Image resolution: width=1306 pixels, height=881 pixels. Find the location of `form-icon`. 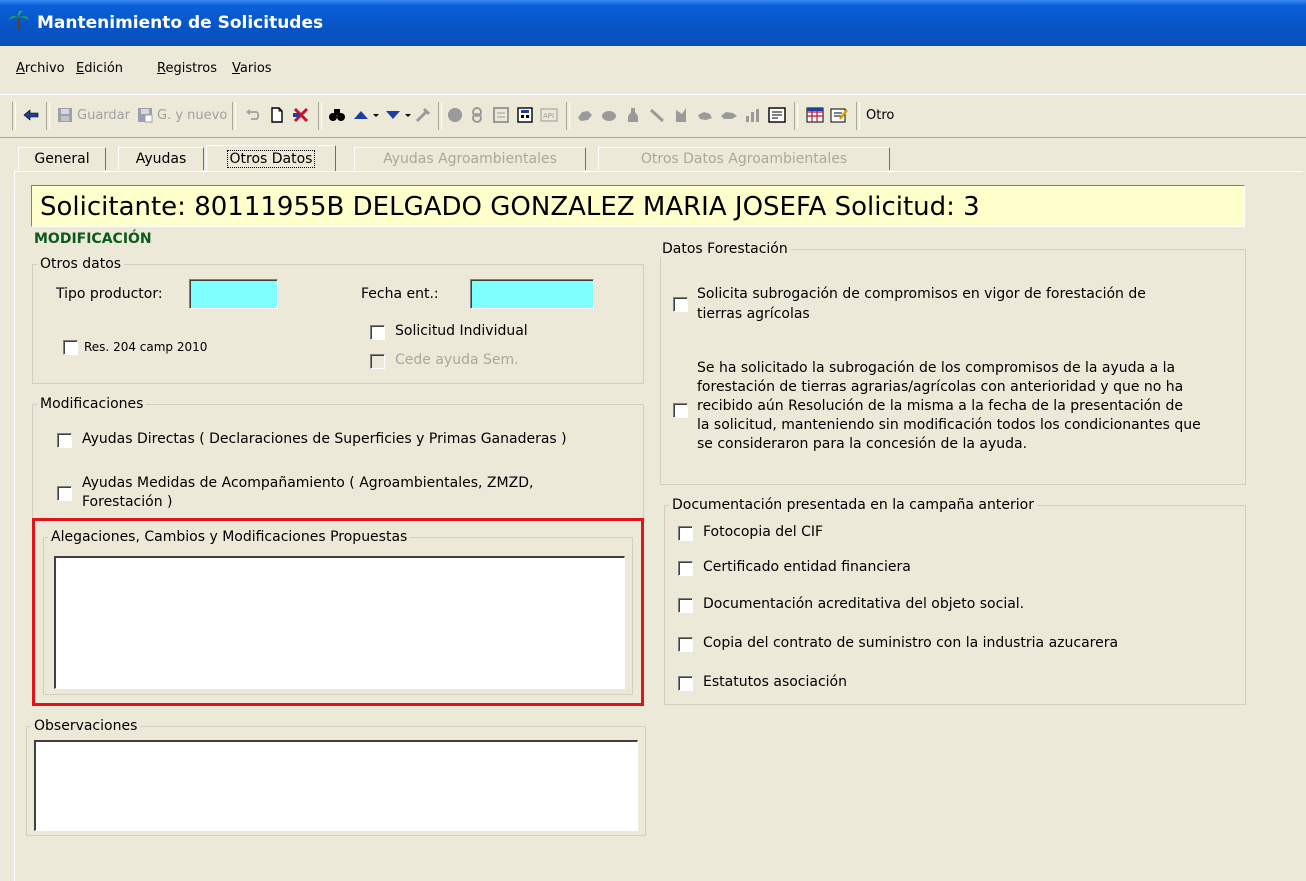

form-icon is located at coordinates (501, 115).